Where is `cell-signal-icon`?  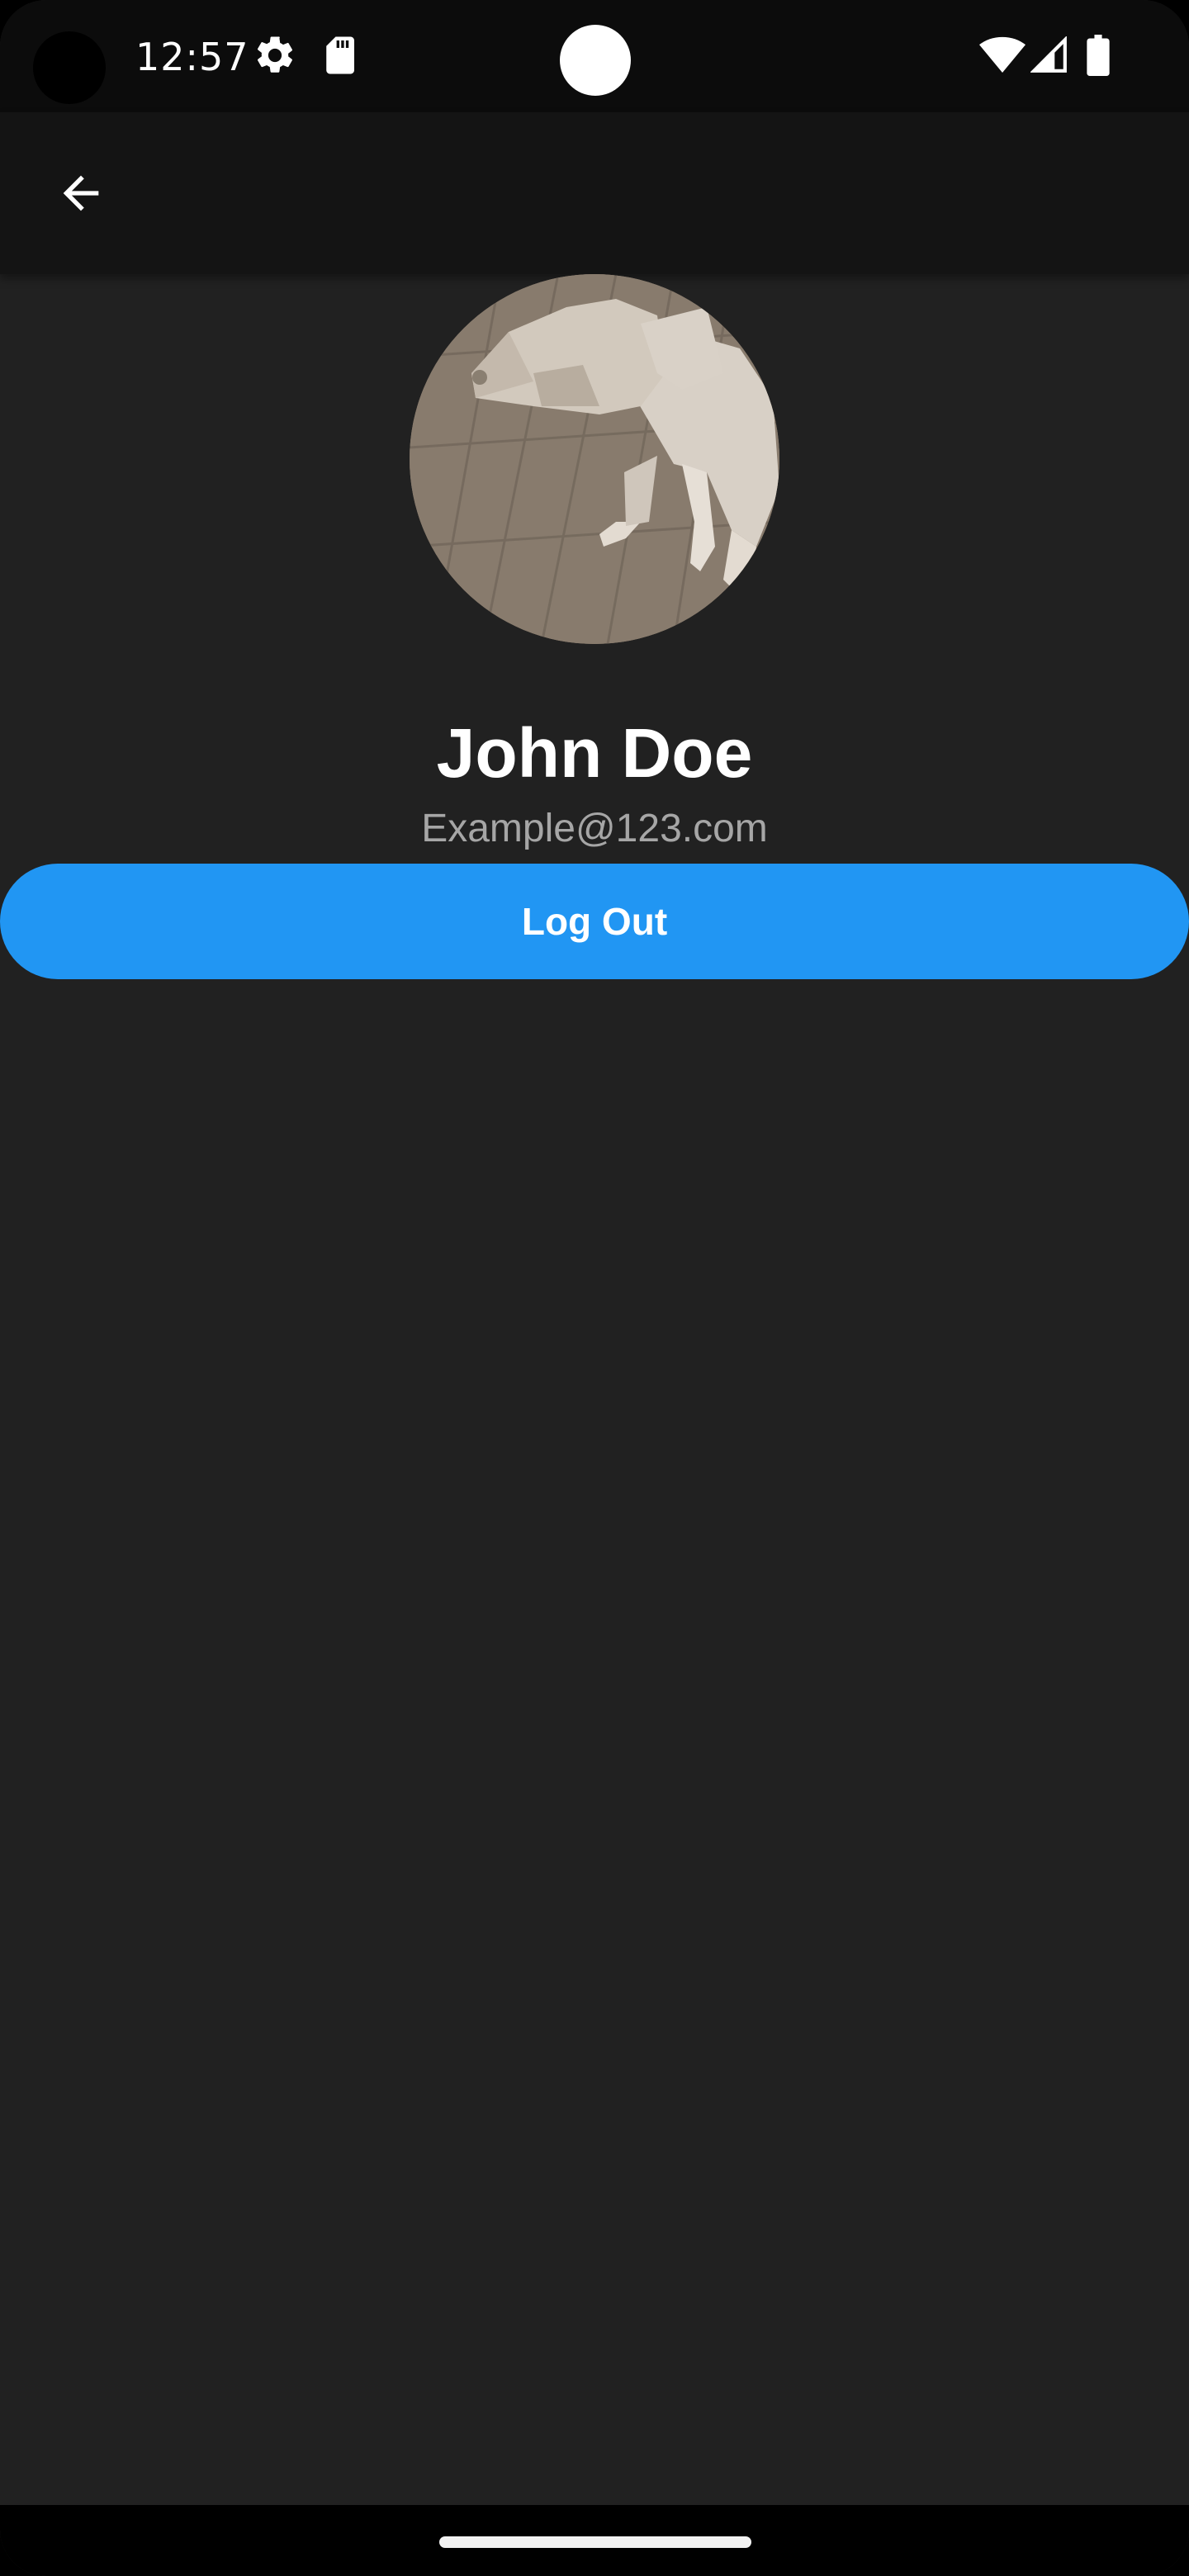 cell-signal-icon is located at coordinates (1049, 57).